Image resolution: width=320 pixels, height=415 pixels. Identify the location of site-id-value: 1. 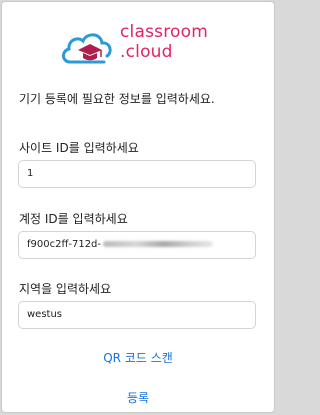
(30, 173).